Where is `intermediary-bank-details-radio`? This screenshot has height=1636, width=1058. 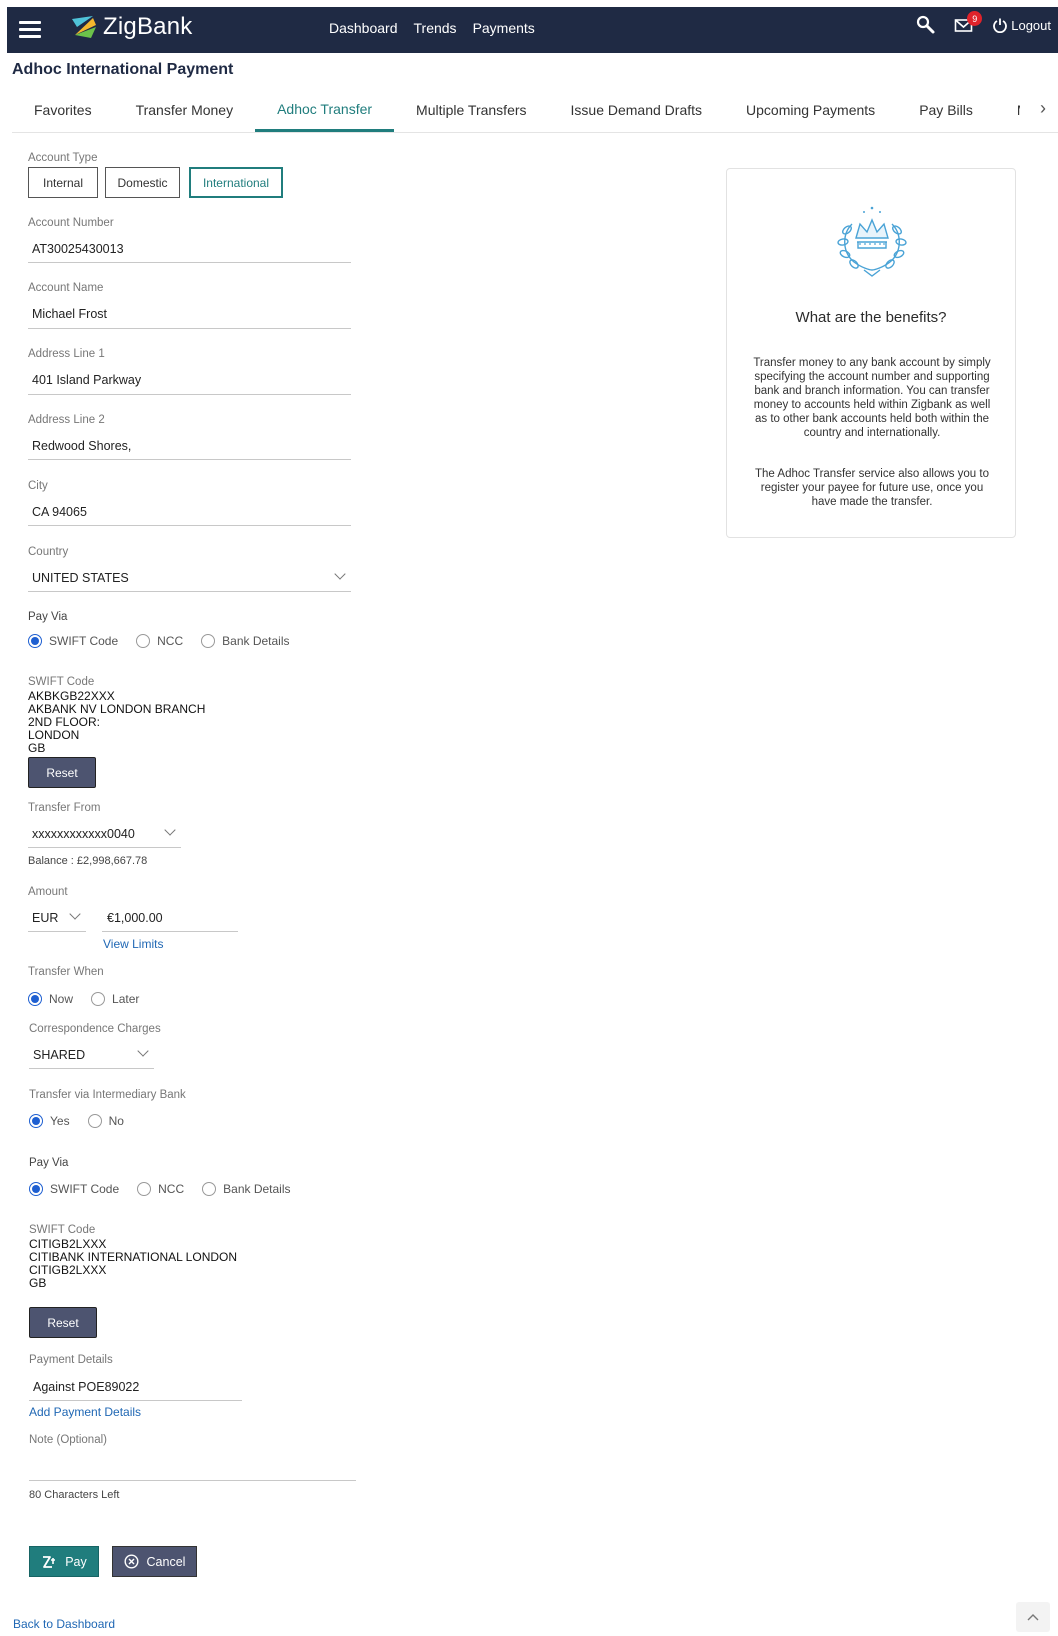 intermediary-bank-details-radio is located at coordinates (209, 1189).